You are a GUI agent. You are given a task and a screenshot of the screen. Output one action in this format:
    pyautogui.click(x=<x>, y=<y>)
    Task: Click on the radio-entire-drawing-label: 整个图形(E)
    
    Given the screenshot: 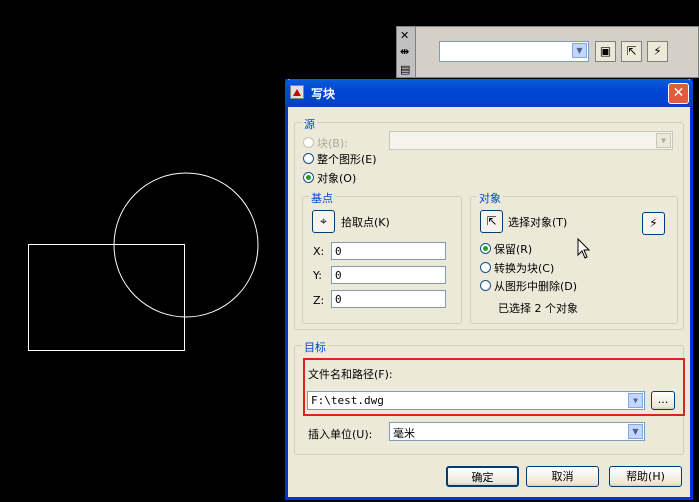 What is the action you would take?
    pyautogui.click(x=347, y=159)
    